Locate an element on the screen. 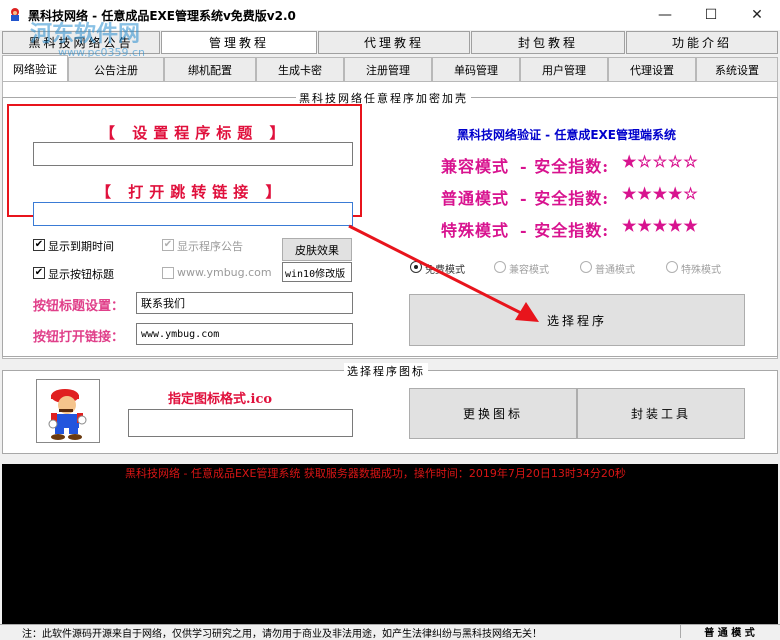 This screenshot has height=640, width=780. mode-compat-label: - 安全指数: is located at coordinates (565, 166).